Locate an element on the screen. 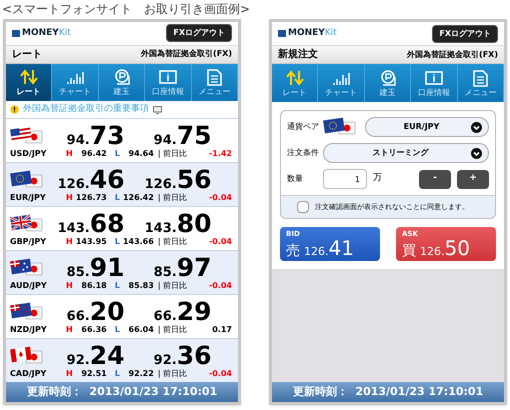 This screenshot has width=510, height=410. price: 94.75 is located at coordinates (183, 135).